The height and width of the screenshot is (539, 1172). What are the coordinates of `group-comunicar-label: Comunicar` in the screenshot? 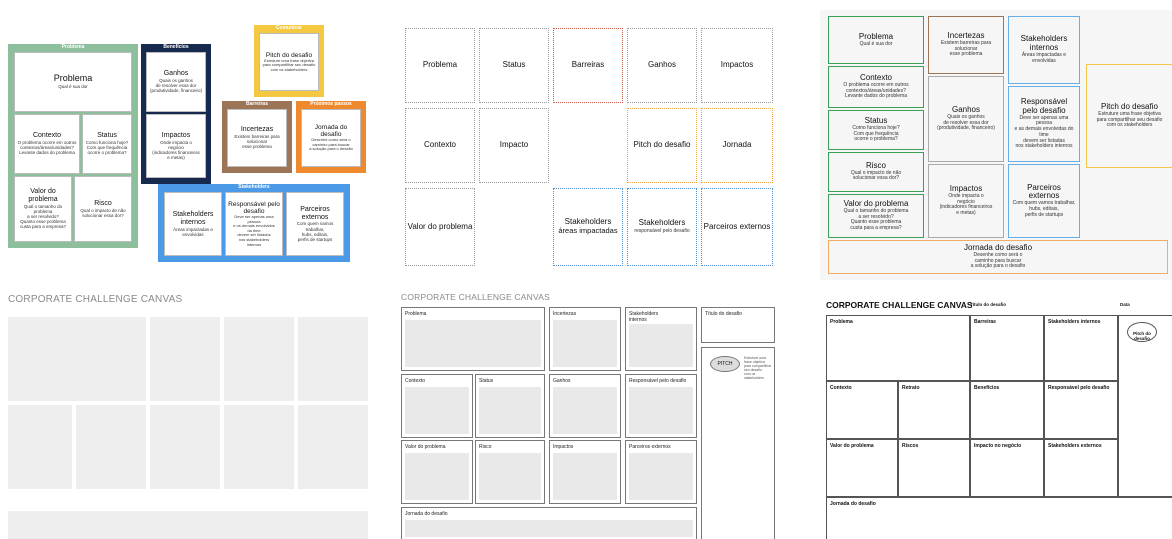 It's located at (289, 28).